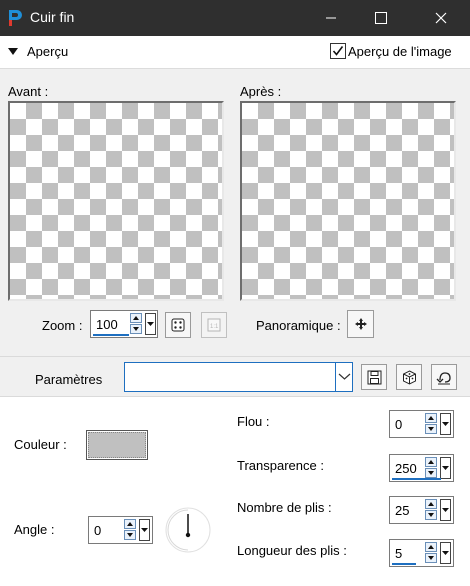  I want to click on angle-down-arrow, so click(130, 535).